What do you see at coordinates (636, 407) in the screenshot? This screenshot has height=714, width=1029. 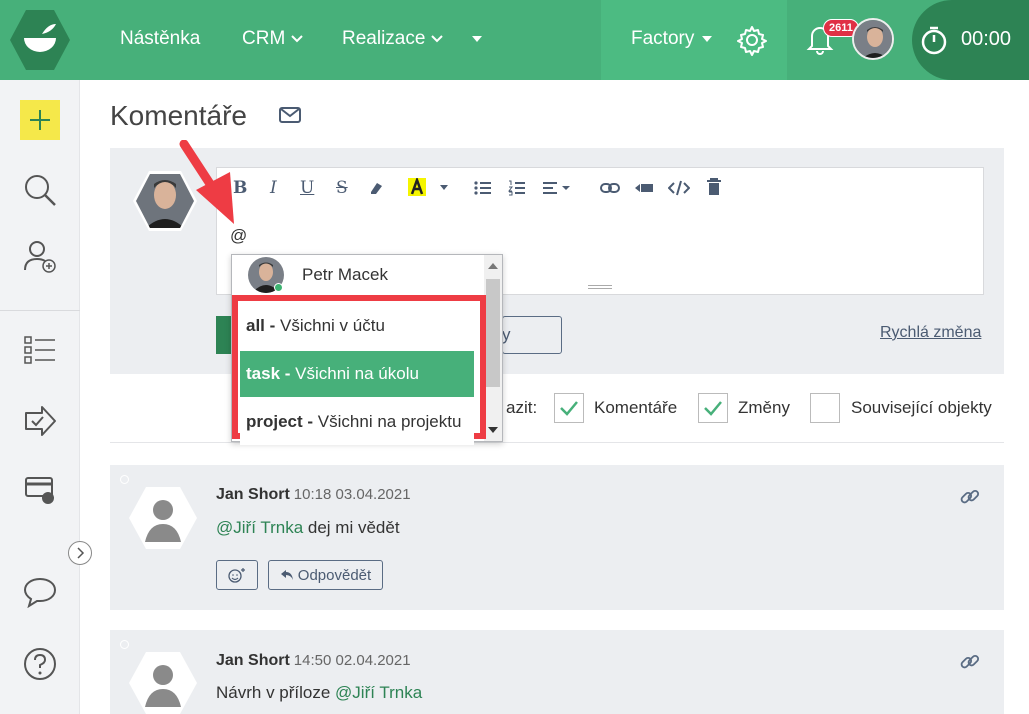 I see `filter-comments-label: Komentáře` at bounding box center [636, 407].